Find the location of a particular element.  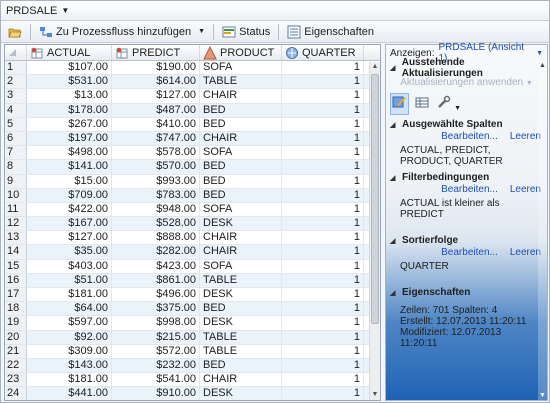

table-row: 2 $531.00 $614.00 TABLE 1 is located at coordinates (192, 82).